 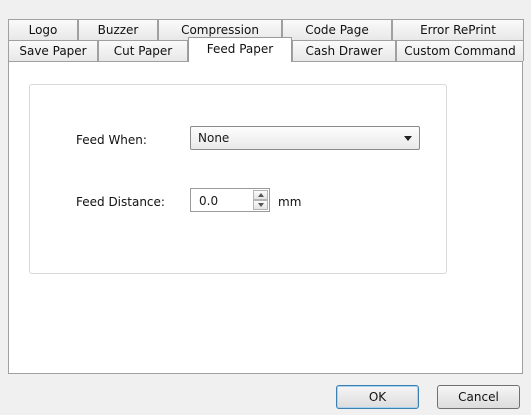 I want to click on cancel-button: Cancel, so click(x=478, y=397).